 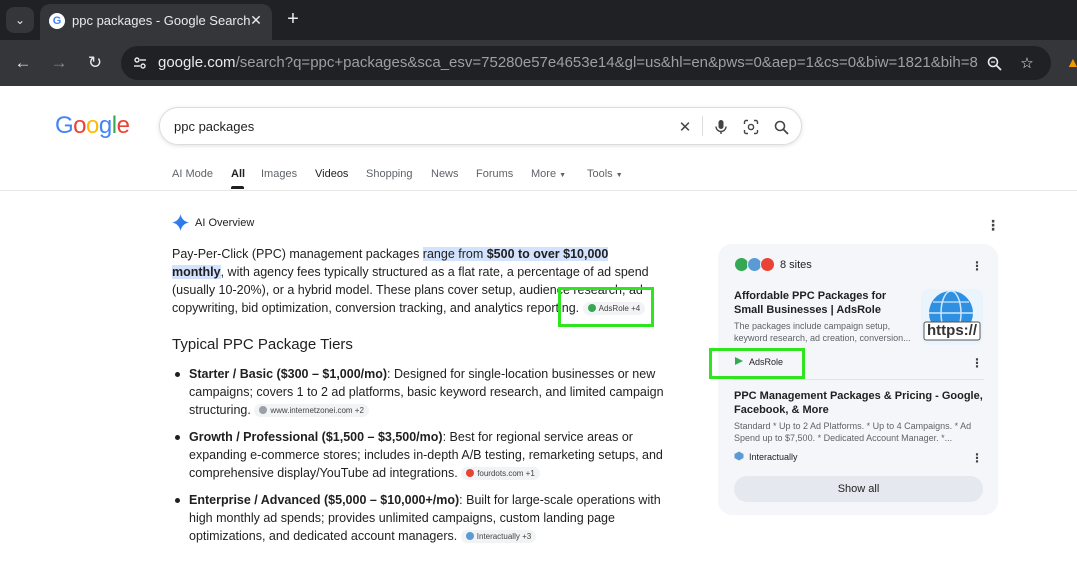 I want to click on chip-label: fourdots.com +1, so click(x=506, y=473).